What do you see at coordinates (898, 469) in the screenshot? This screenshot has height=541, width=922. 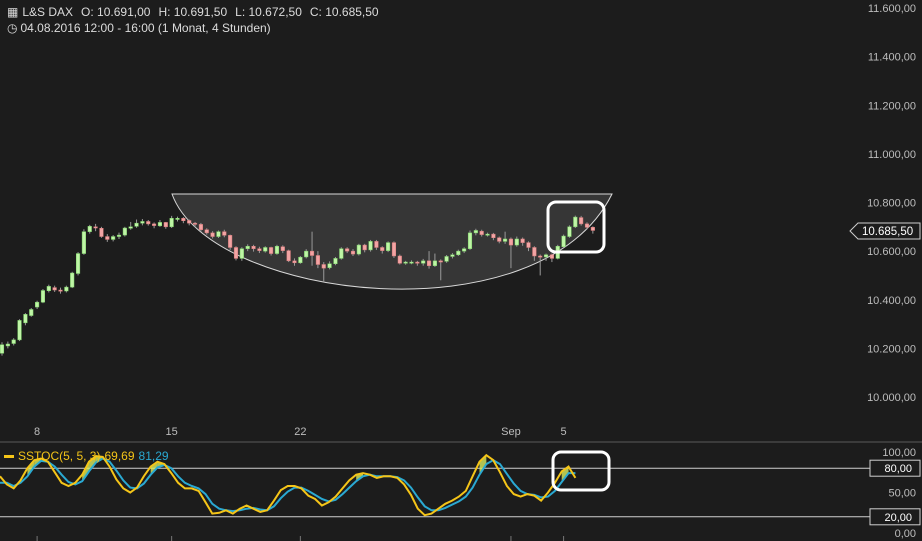 I see `level-label: 80,00` at bounding box center [898, 469].